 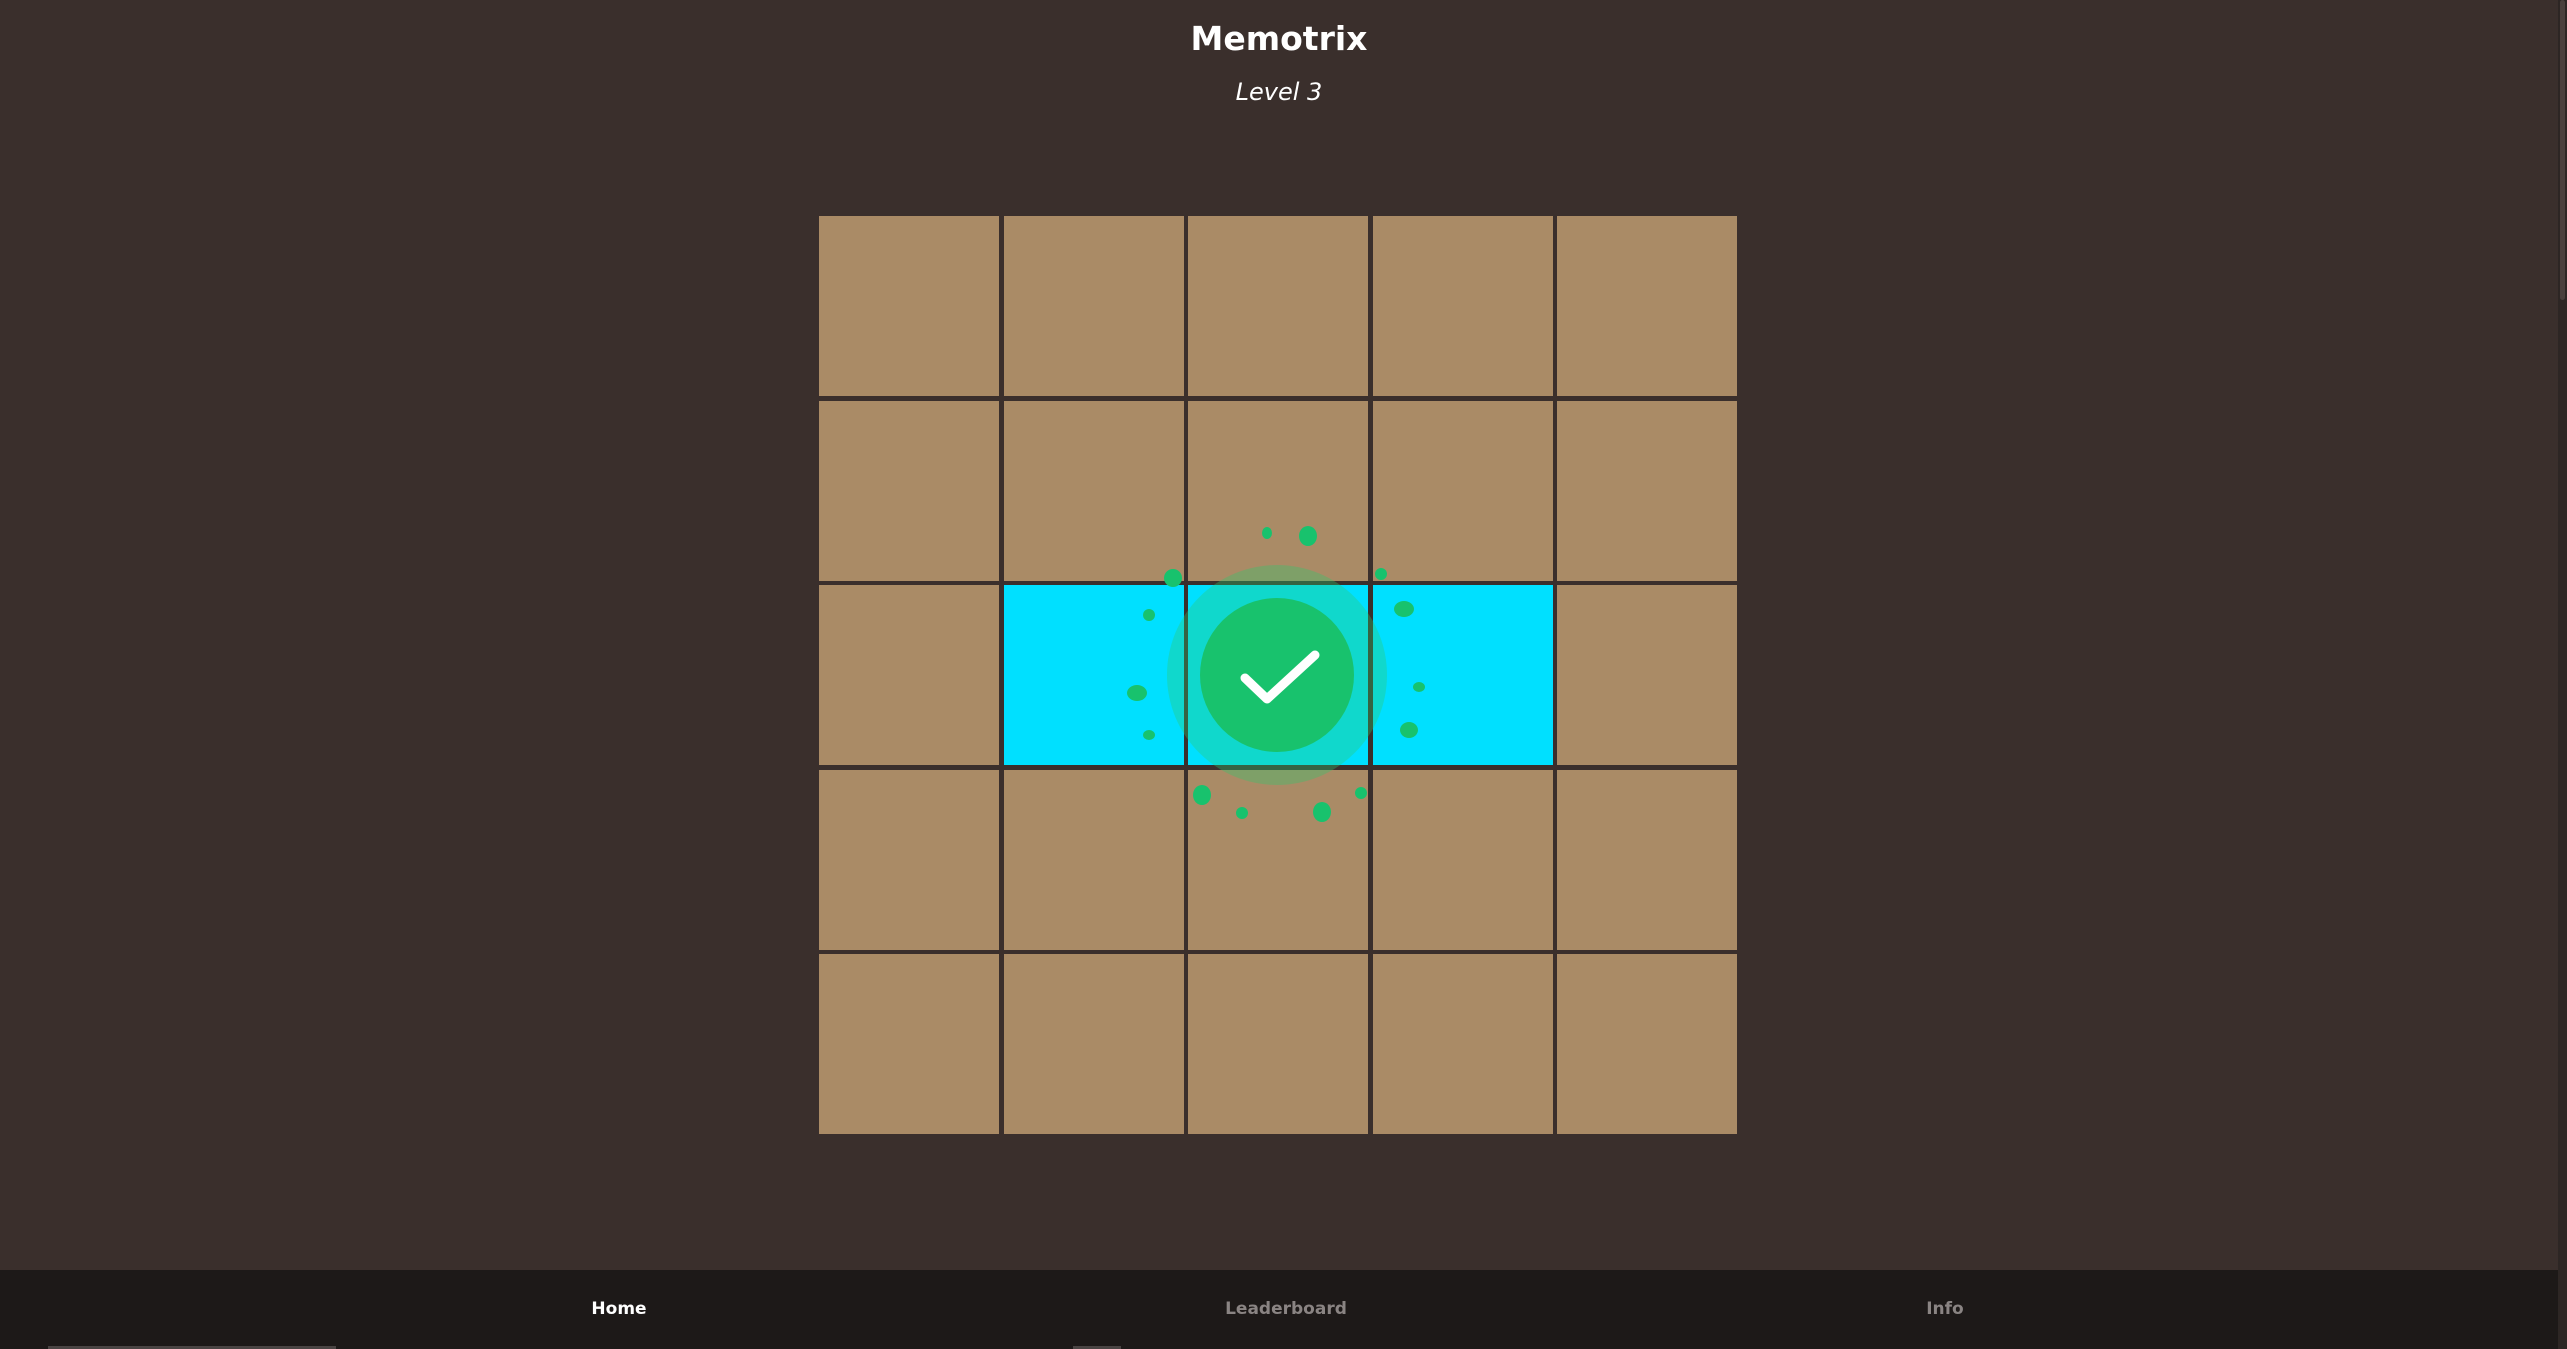 I want to click on nav-leaderboard: Leaderboard, so click(x=1286, y=1309).